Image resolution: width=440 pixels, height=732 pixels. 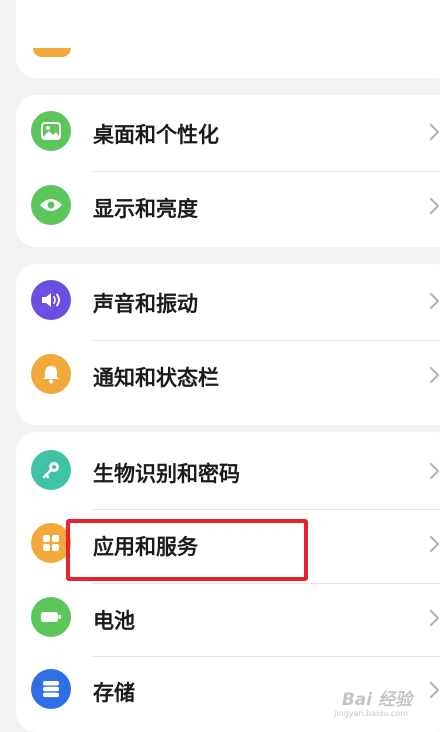 What do you see at coordinates (52, 52) in the screenshot?
I see `orange-circle-icon` at bounding box center [52, 52].